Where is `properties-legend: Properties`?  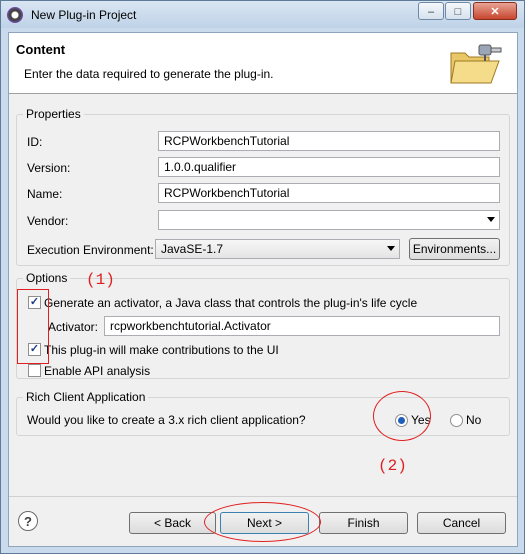 properties-legend: Properties is located at coordinates (53, 114).